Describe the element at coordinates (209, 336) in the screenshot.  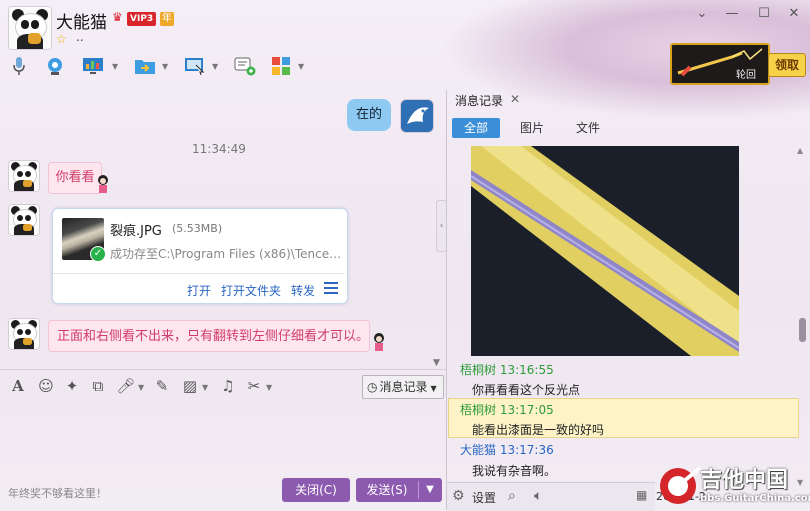
I see `incoming-message-bubble: 正面和右侧看不出来，只有翻转到左侧仔细看才可以。` at that location.